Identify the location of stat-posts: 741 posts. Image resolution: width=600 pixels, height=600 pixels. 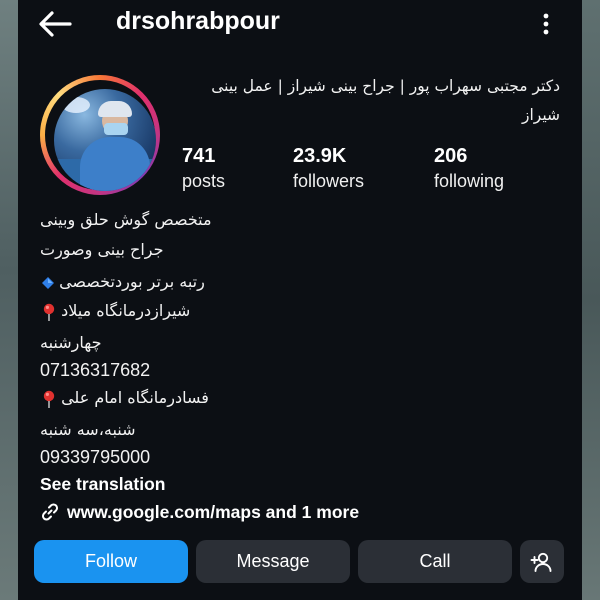
(203, 168).